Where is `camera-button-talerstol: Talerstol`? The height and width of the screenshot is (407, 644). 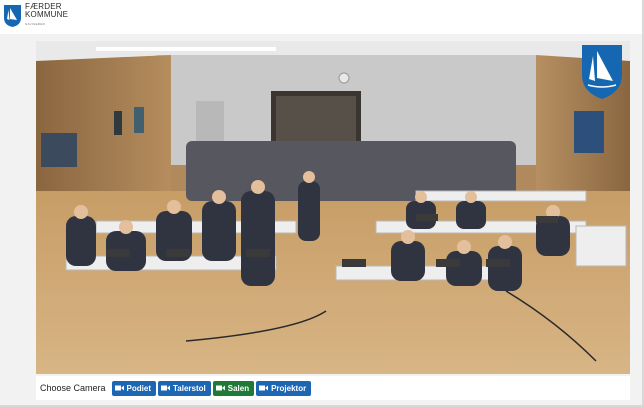
camera-button-talerstol: Talerstol is located at coordinates (184, 388).